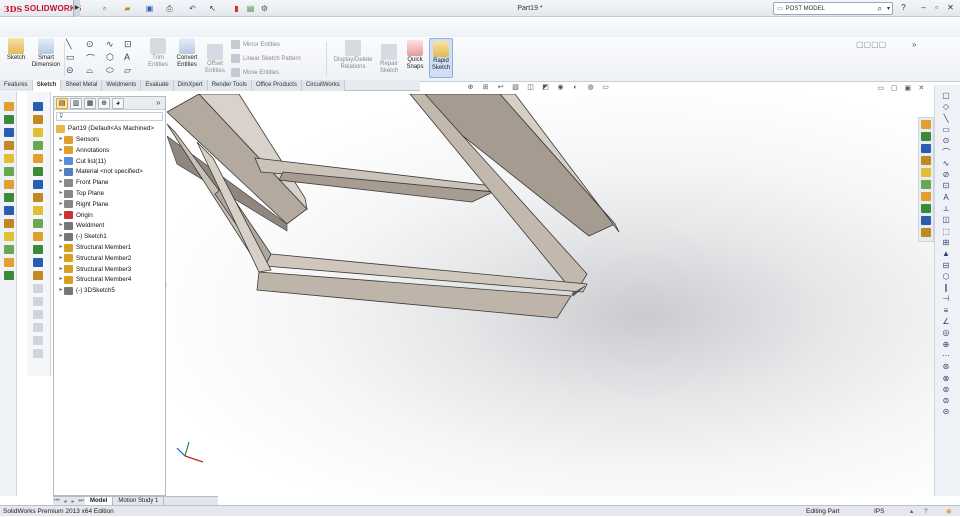  I want to click on tree-item: ▸ (-) 3DSketch5, so click(86, 290).